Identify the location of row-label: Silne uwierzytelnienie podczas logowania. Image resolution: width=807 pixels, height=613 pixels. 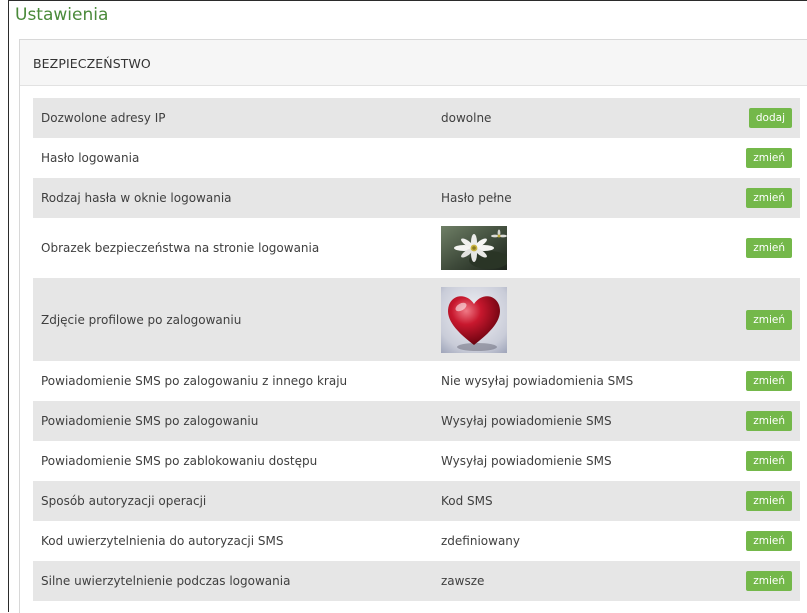
(166, 581).